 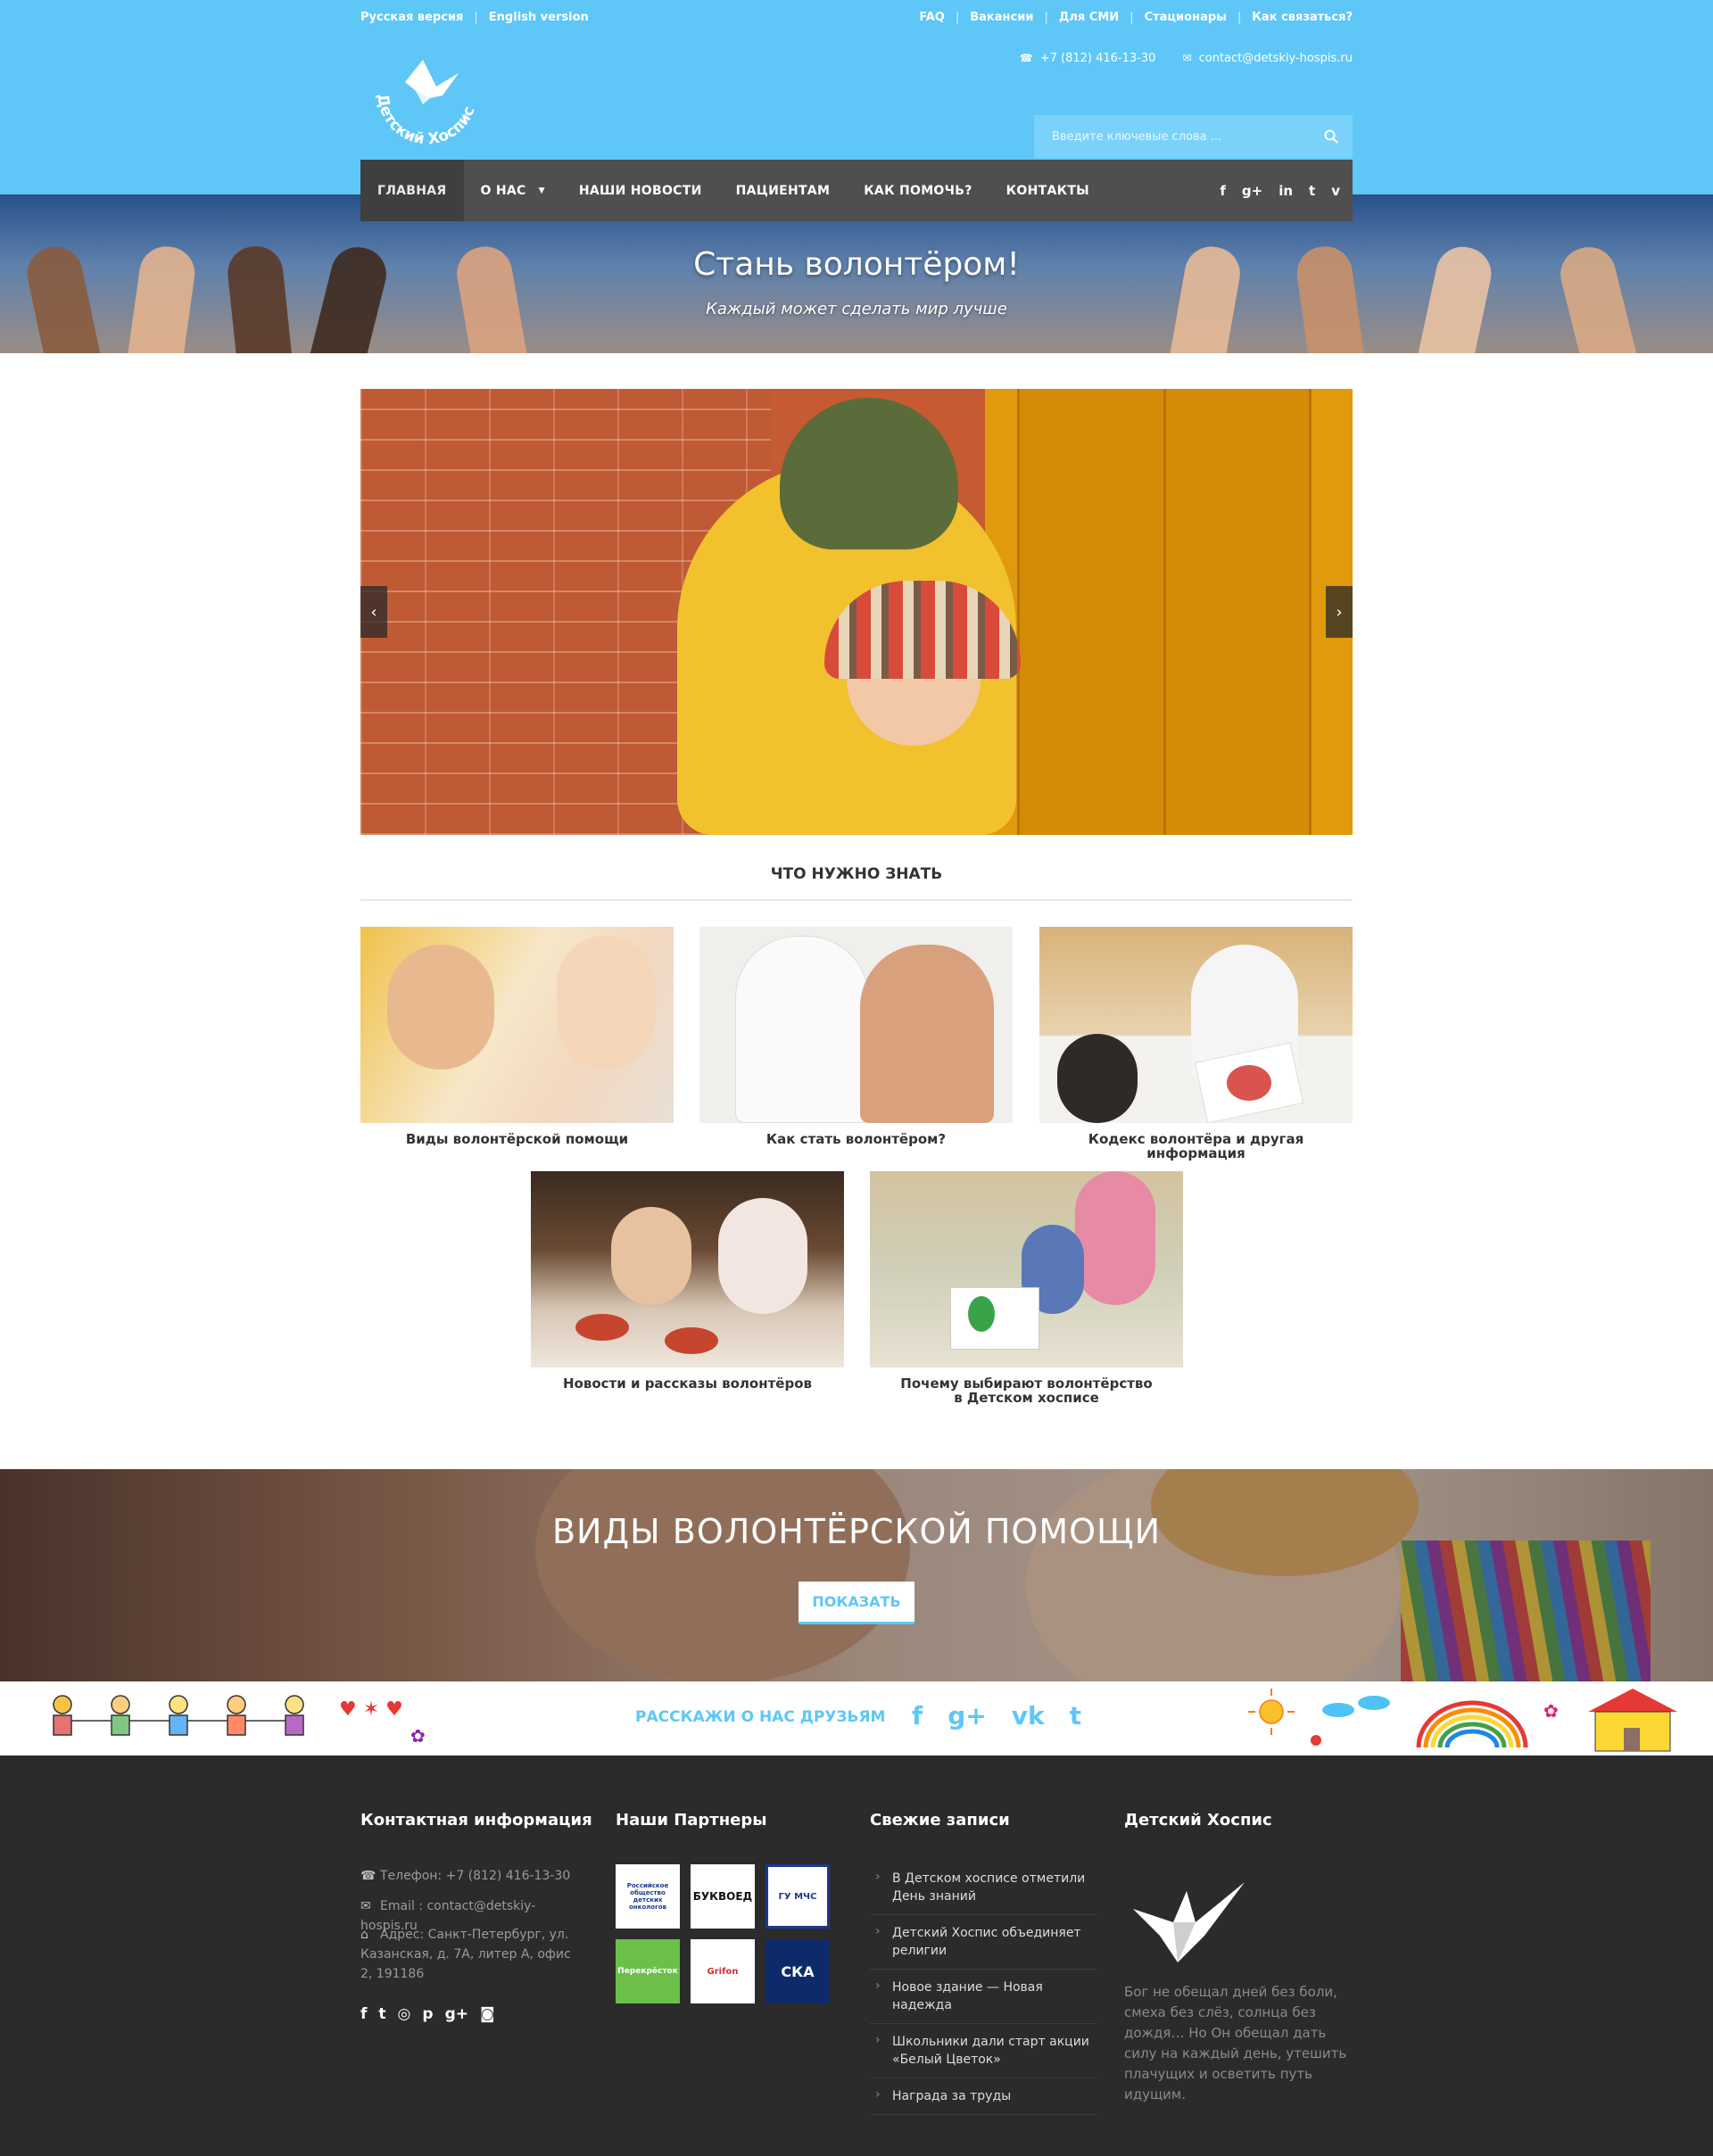 What do you see at coordinates (1186, 17) in the screenshot?
I see `top-link-hospitals: Стационары` at bounding box center [1186, 17].